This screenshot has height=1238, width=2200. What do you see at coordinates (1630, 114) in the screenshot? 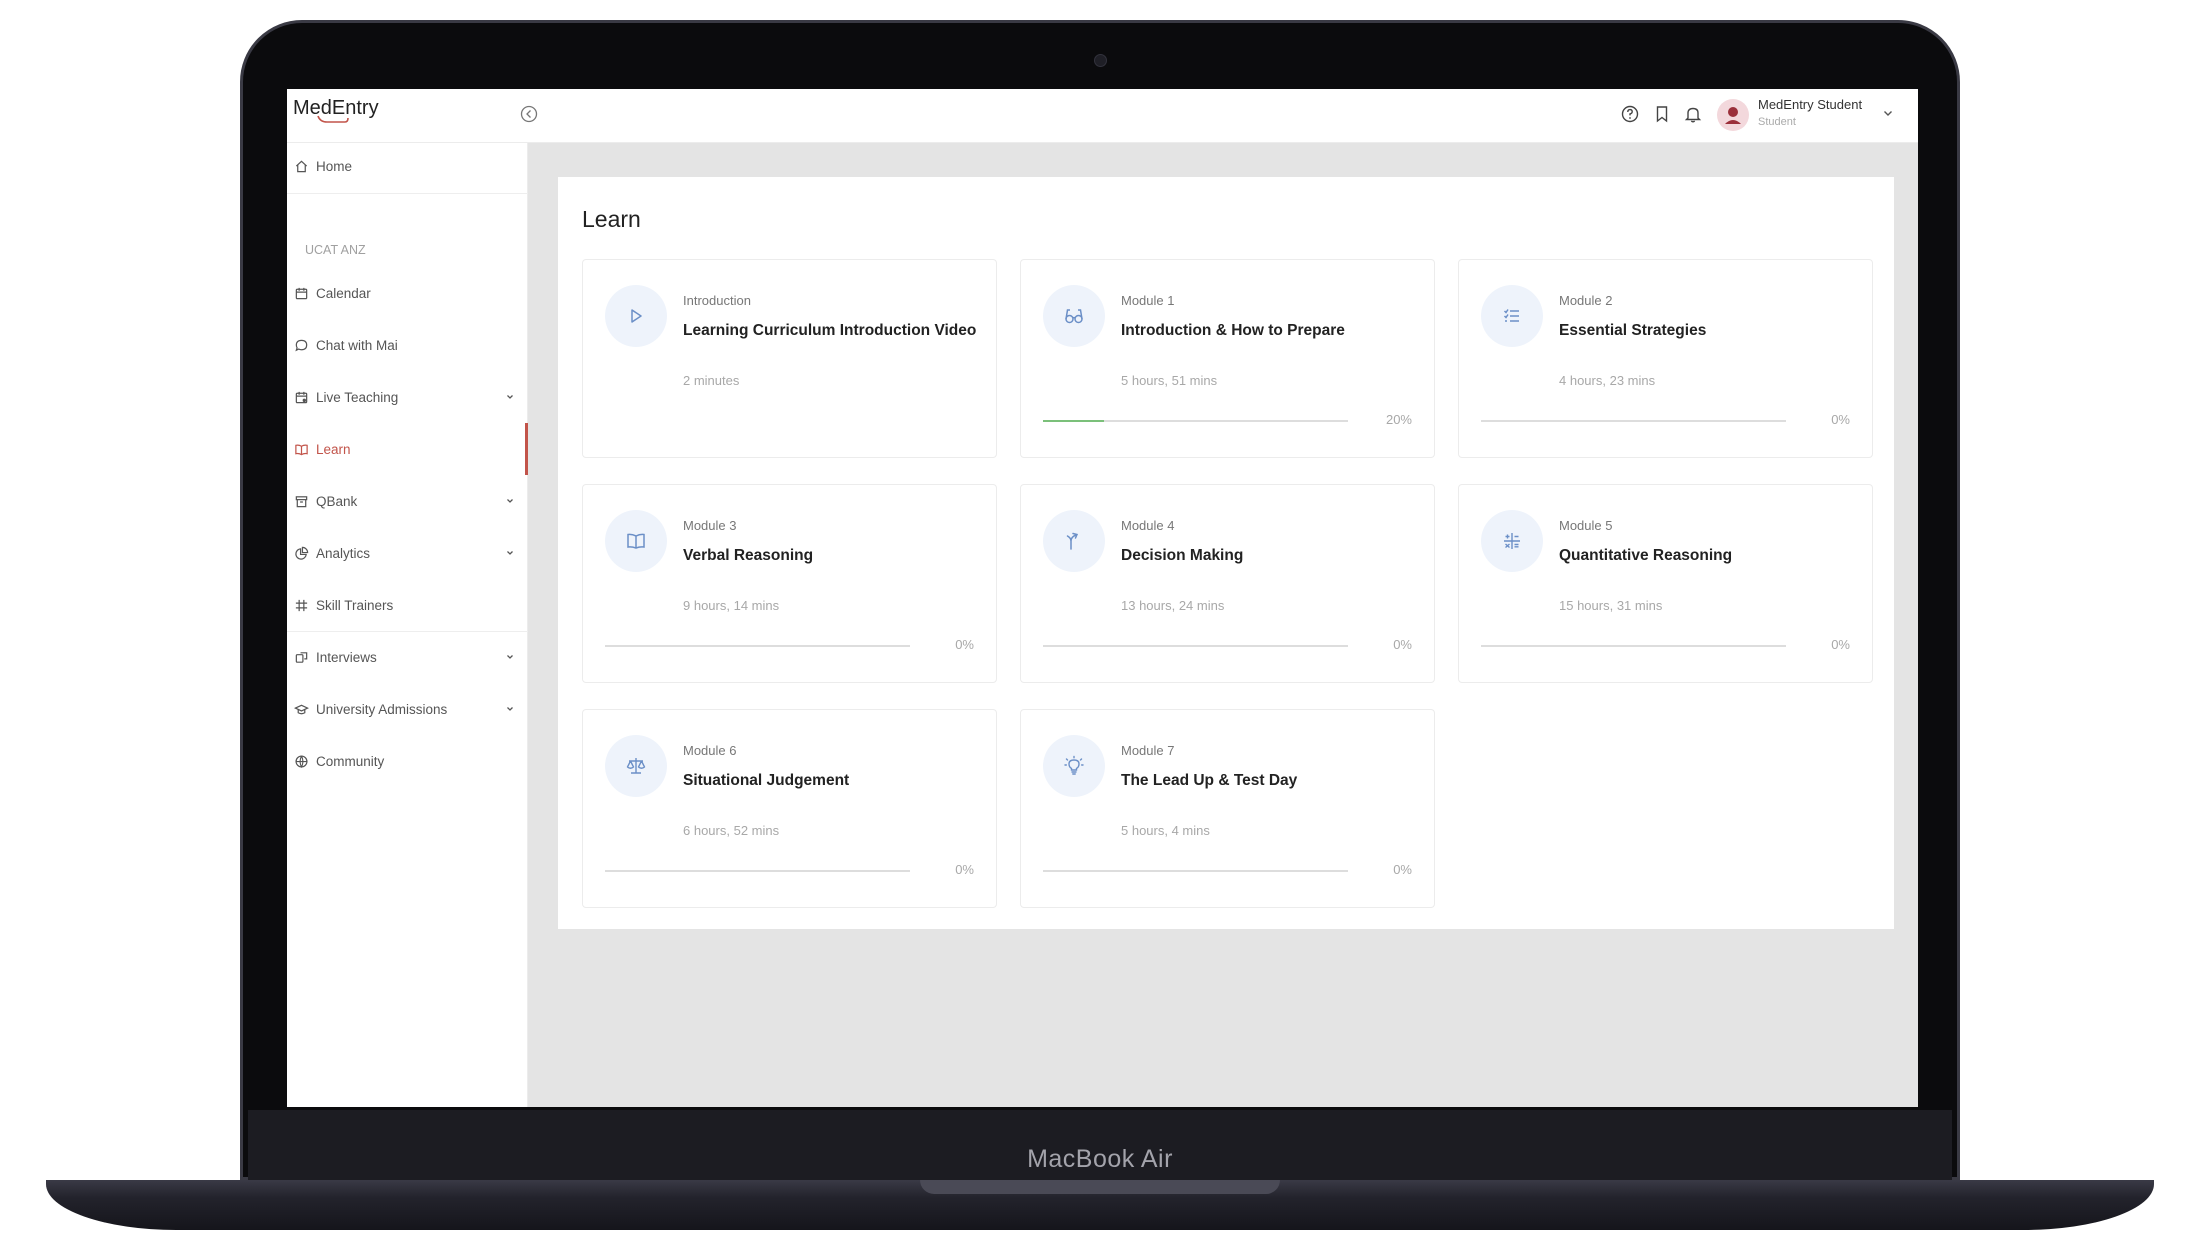
I see `help-circle-icon` at bounding box center [1630, 114].